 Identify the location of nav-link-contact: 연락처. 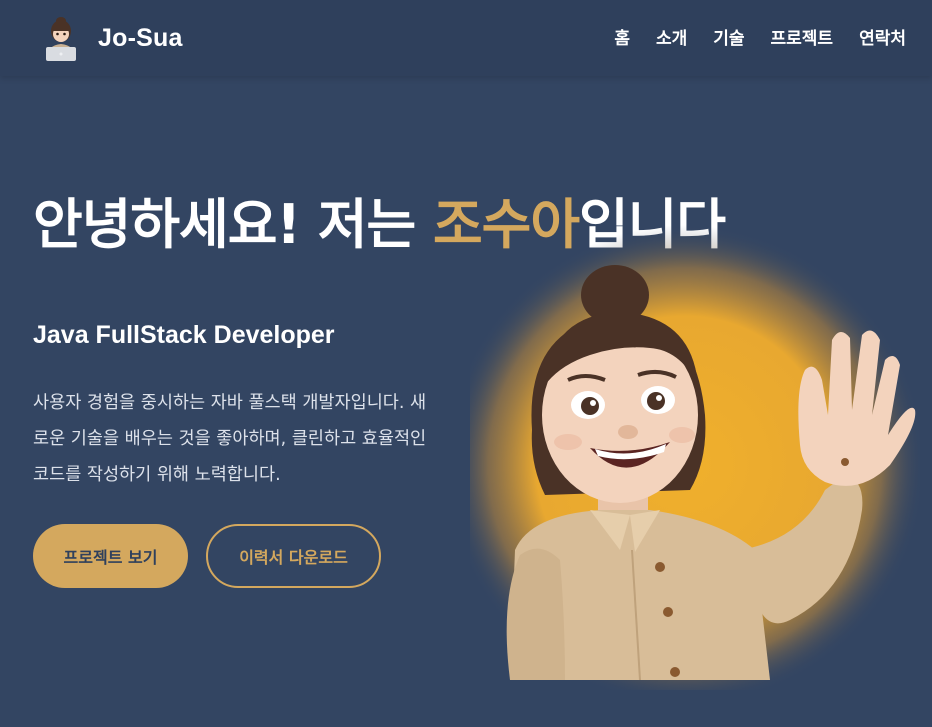
(882, 36).